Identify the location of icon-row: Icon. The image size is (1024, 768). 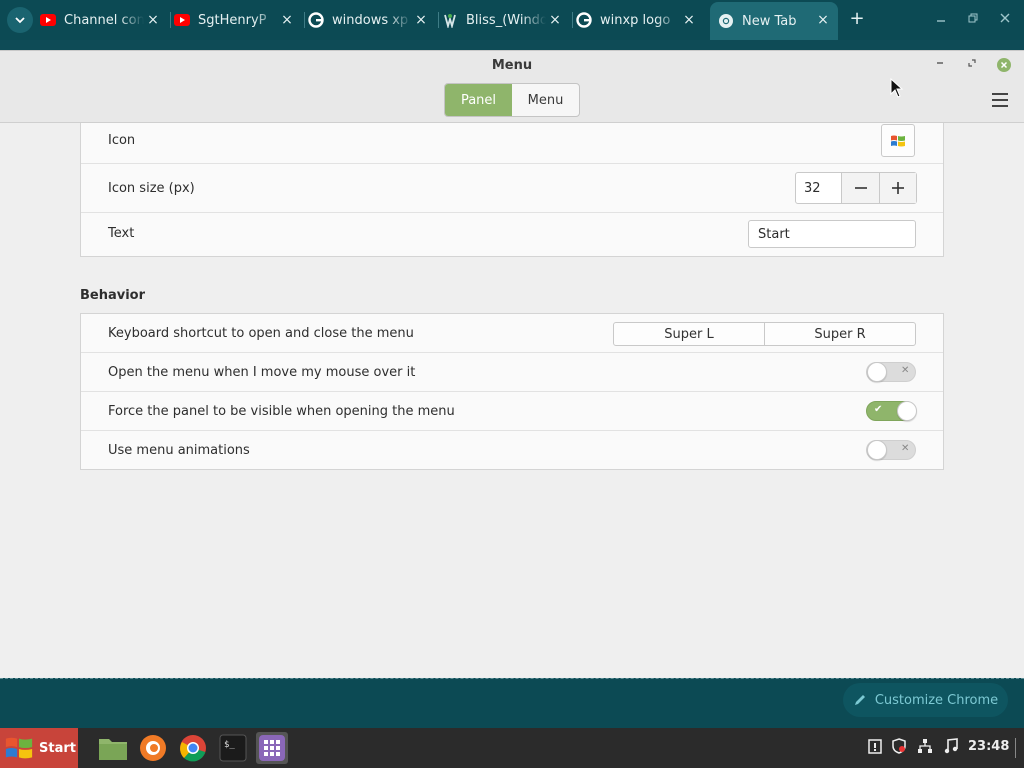
(512, 143).